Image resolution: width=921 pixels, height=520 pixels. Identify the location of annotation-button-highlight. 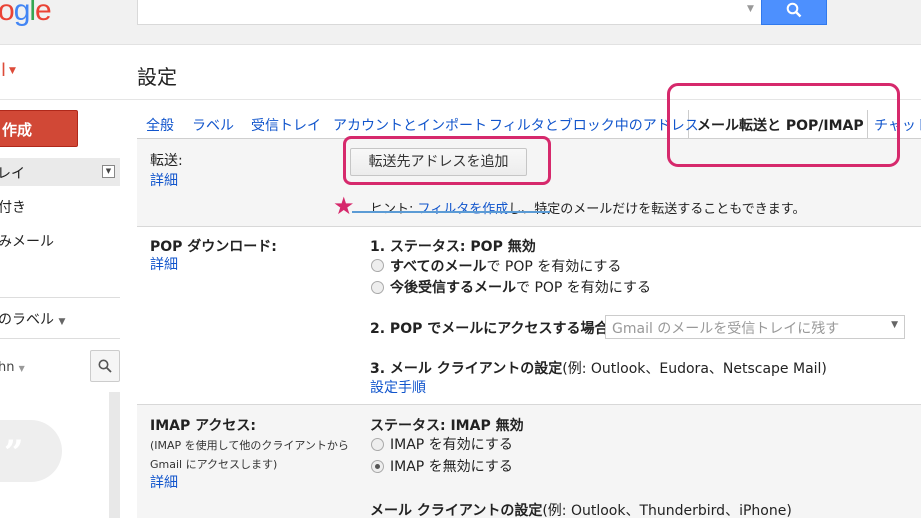
(447, 160).